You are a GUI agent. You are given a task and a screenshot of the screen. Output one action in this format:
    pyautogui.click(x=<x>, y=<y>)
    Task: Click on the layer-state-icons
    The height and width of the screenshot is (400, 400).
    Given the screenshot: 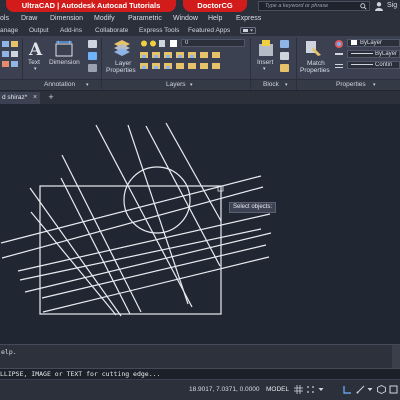 What is the action you would take?
    pyautogui.click(x=160, y=43)
    